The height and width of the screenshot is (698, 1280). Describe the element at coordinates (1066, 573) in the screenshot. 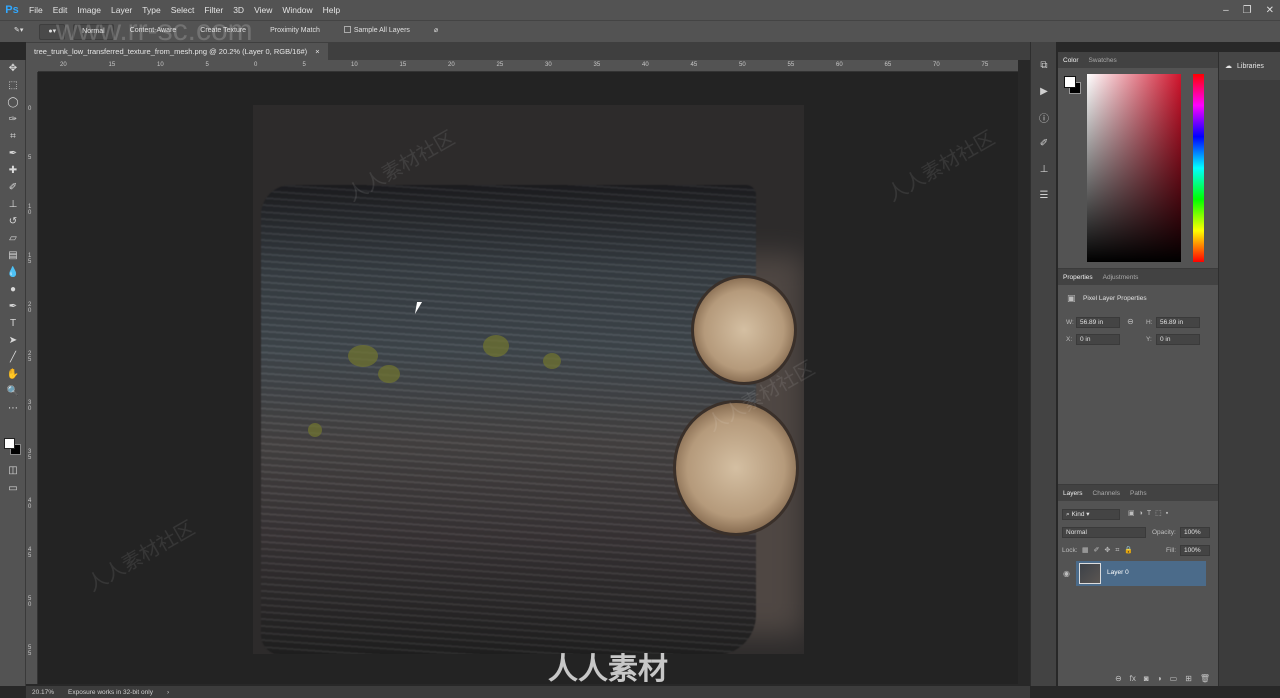

I see `visibility-eye-icon: ◉` at that location.